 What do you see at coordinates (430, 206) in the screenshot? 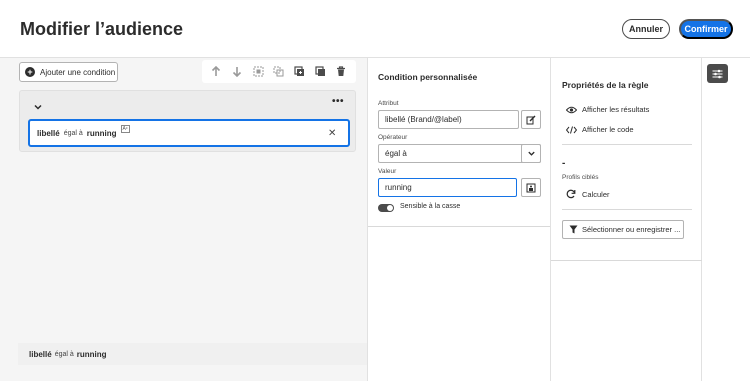
I see `case-sensitive-label: Sensible à la casse` at bounding box center [430, 206].